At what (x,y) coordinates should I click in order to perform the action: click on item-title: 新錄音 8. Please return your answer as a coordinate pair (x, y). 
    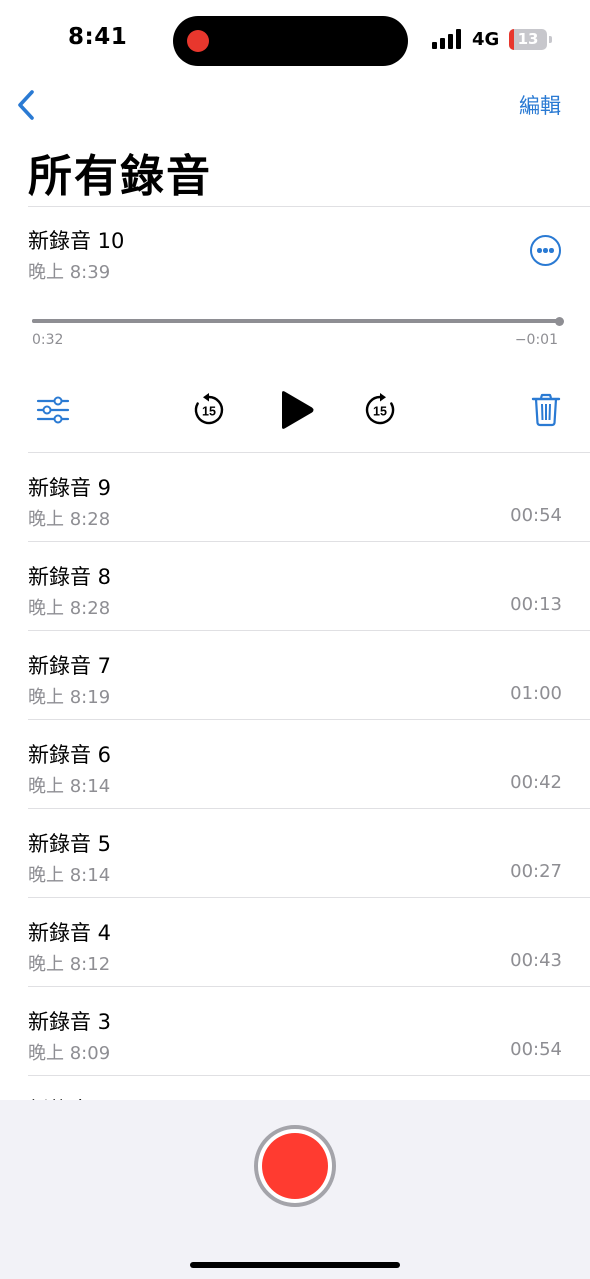
    Looking at the image, I should click on (70, 577).